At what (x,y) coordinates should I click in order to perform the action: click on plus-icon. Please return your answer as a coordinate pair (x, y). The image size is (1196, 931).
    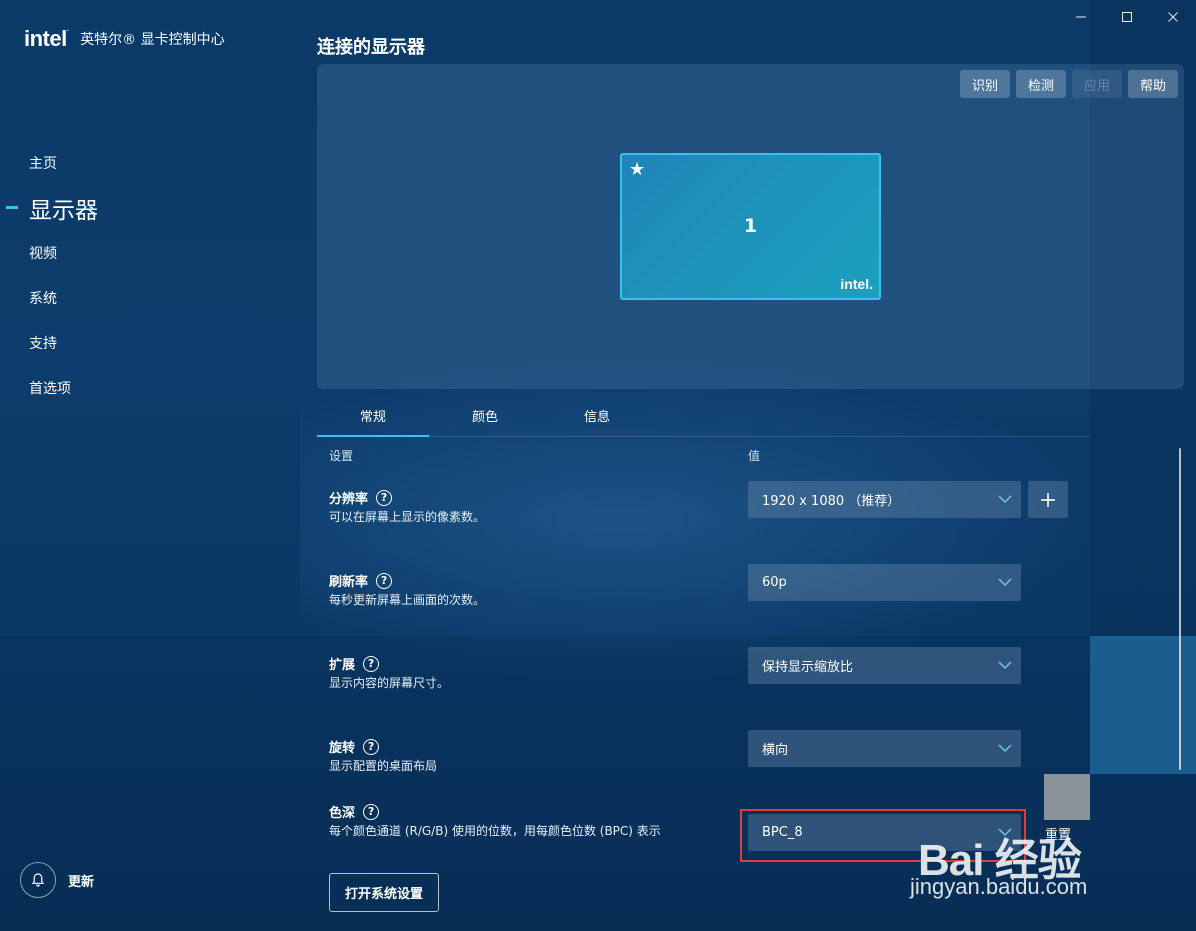
    Looking at the image, I should click on (1048, 499).